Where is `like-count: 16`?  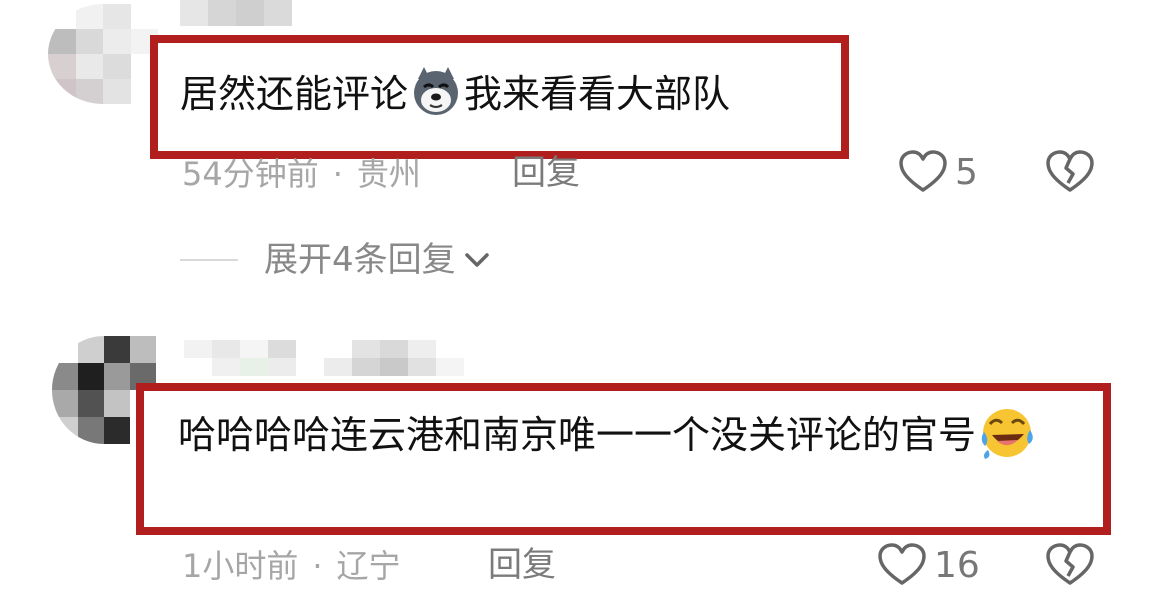
like-count: 16 is located at coordinates (957, 565).